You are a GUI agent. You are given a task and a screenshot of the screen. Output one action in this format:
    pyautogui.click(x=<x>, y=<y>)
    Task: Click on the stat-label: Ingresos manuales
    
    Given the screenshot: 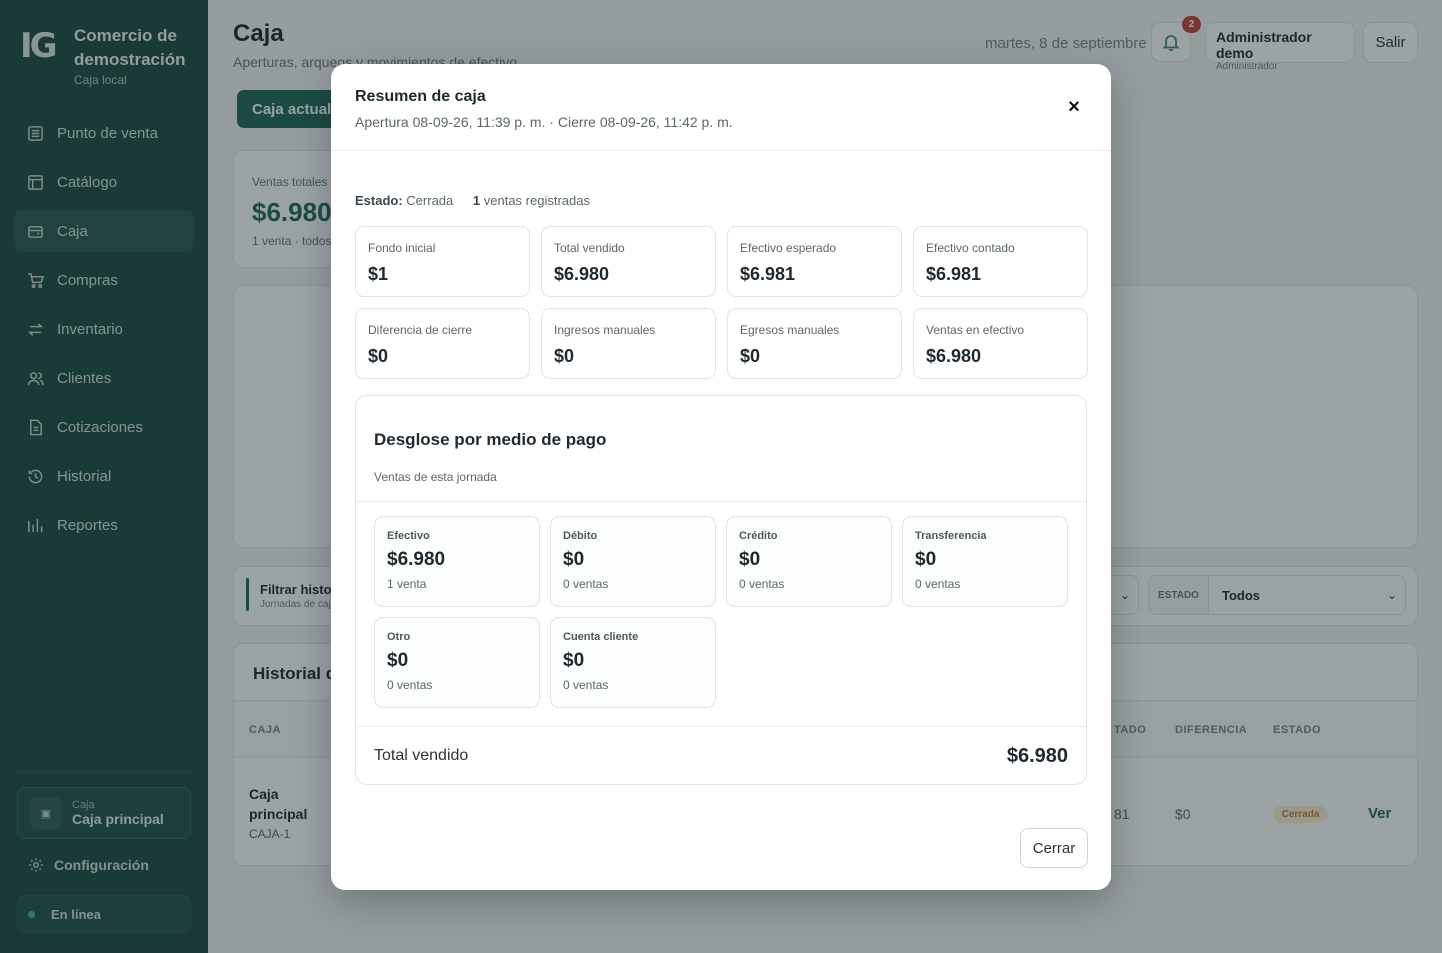 What is the action you would take?
    pyautogui.click(x=605, y=330)
    